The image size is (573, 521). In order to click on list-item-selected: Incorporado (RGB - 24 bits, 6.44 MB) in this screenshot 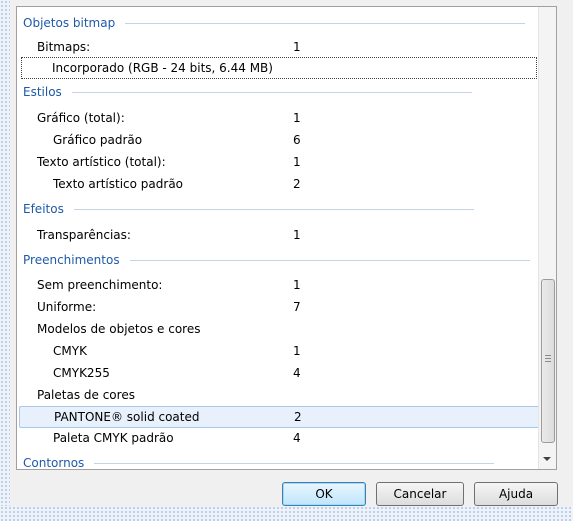, I will do `click(279, 68)`.